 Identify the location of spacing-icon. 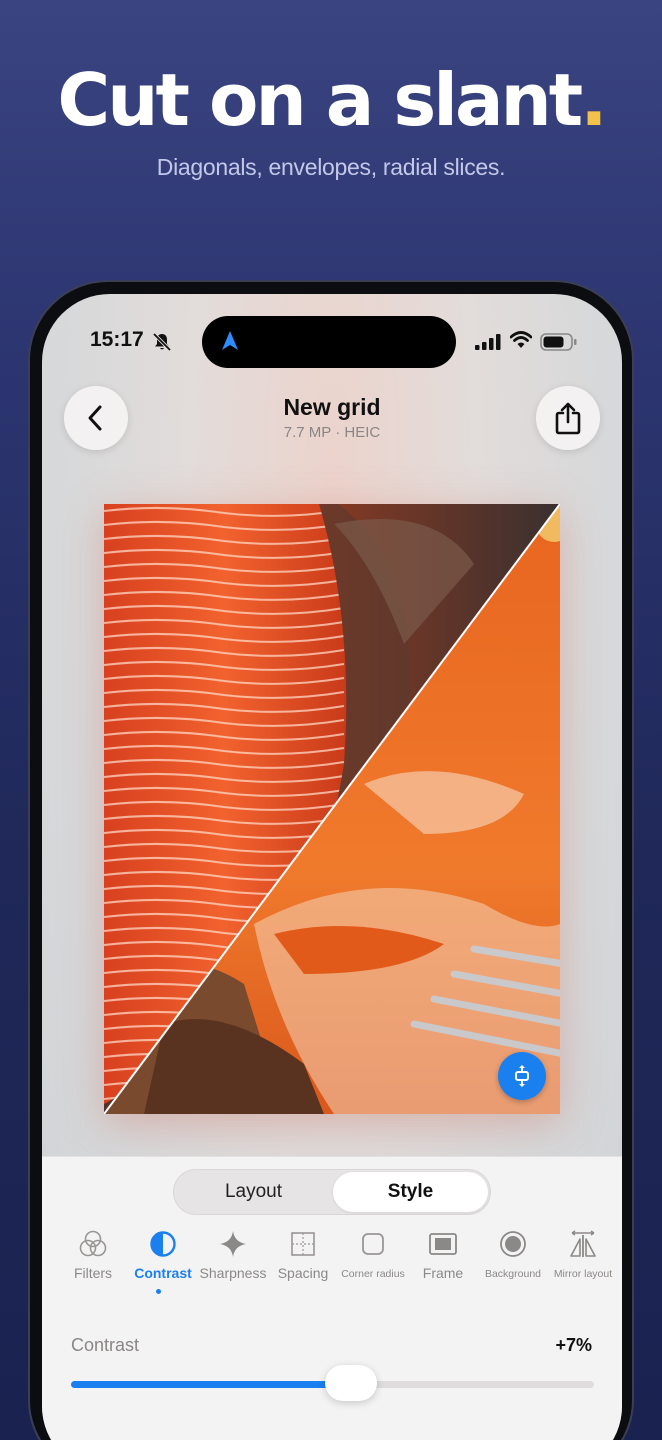
(303, 1244).